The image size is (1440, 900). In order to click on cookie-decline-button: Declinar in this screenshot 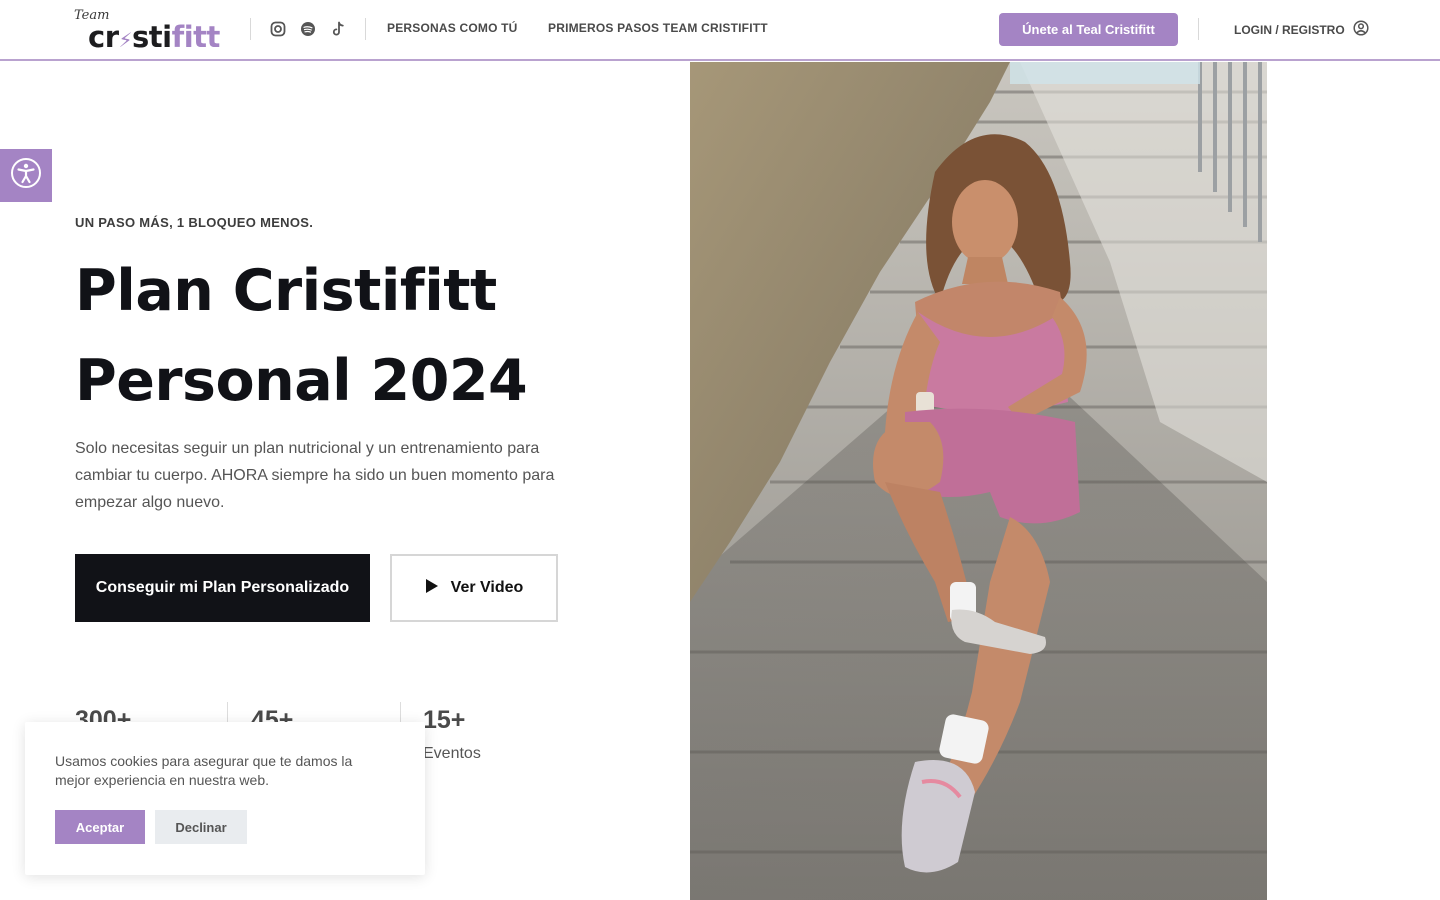, I will do `click(201, 827)`.